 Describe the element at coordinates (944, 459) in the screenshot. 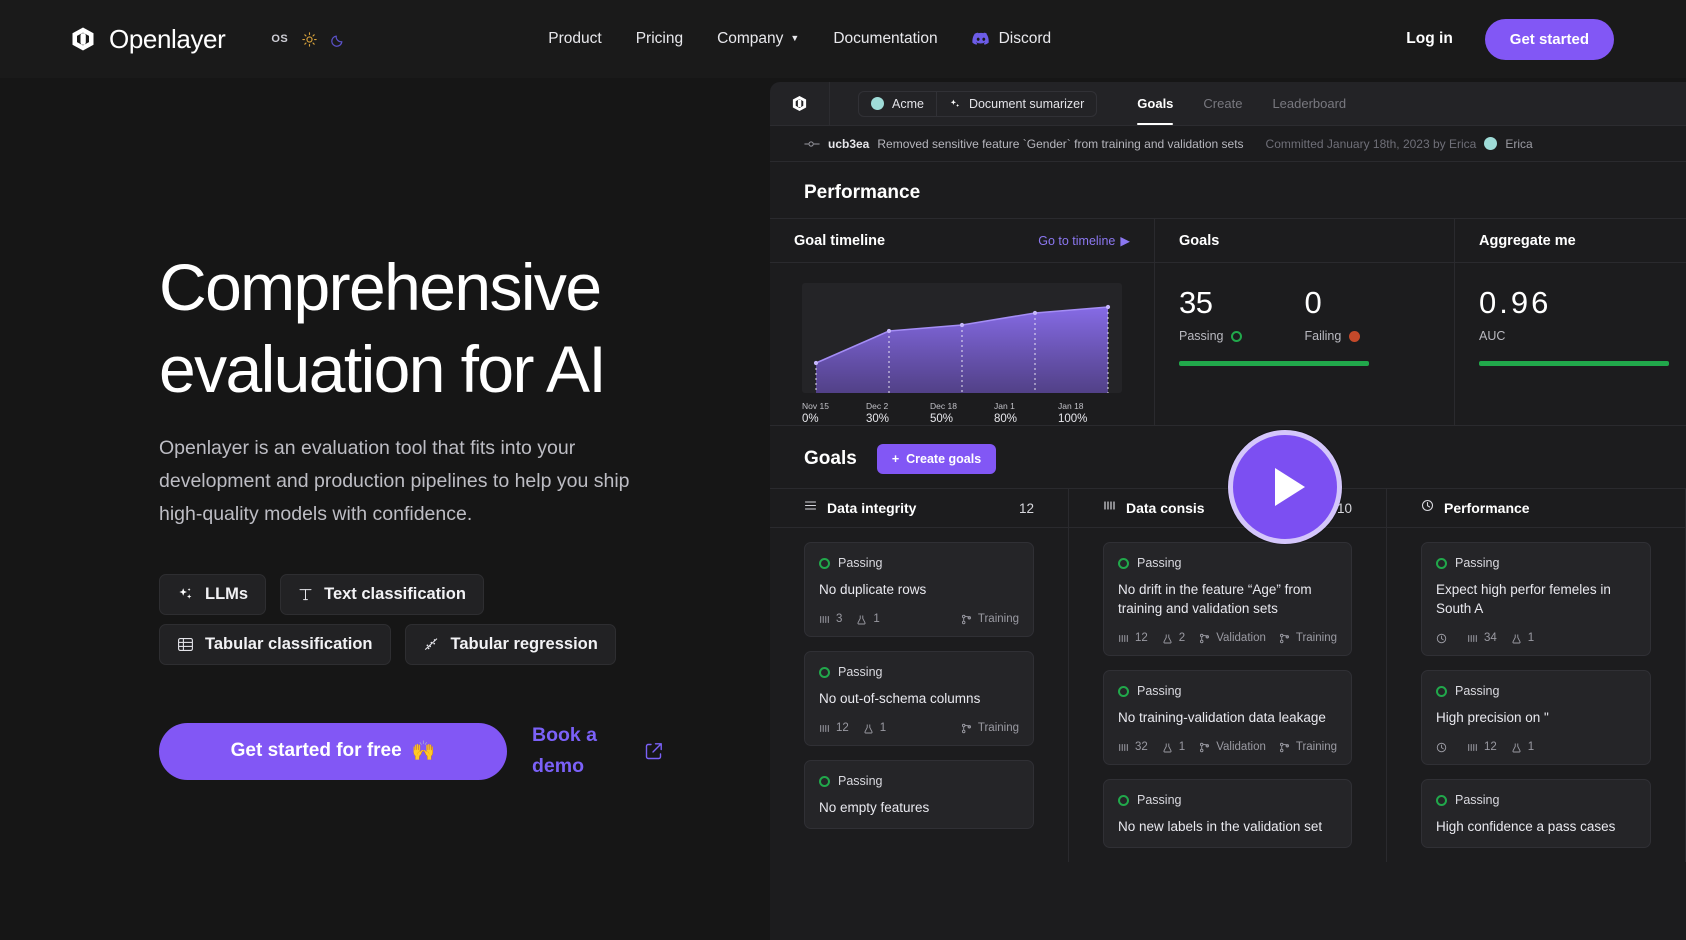

I see `create-goals-label: Create goals` at that location.